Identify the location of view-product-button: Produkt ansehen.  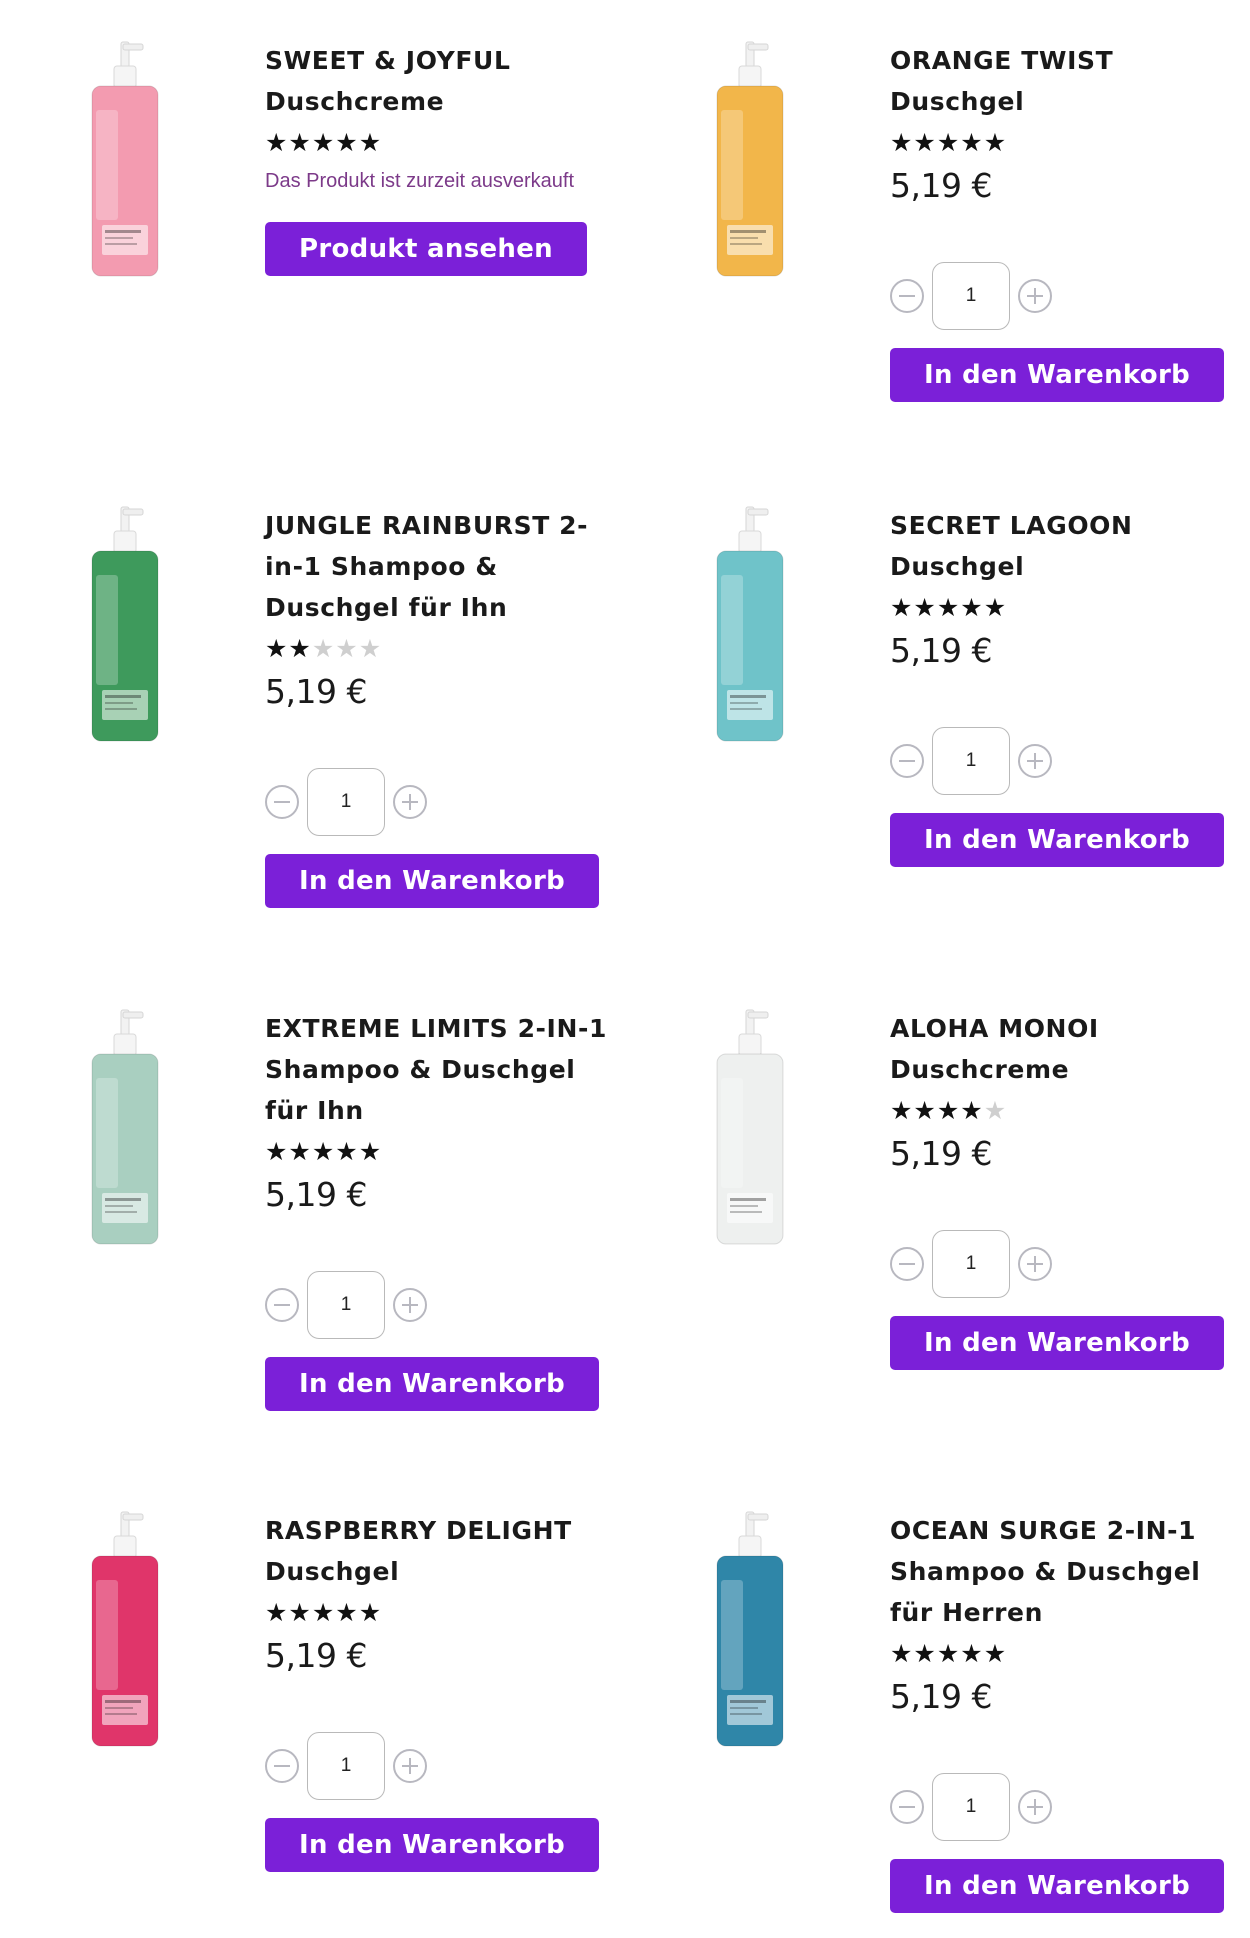
(426, 249).